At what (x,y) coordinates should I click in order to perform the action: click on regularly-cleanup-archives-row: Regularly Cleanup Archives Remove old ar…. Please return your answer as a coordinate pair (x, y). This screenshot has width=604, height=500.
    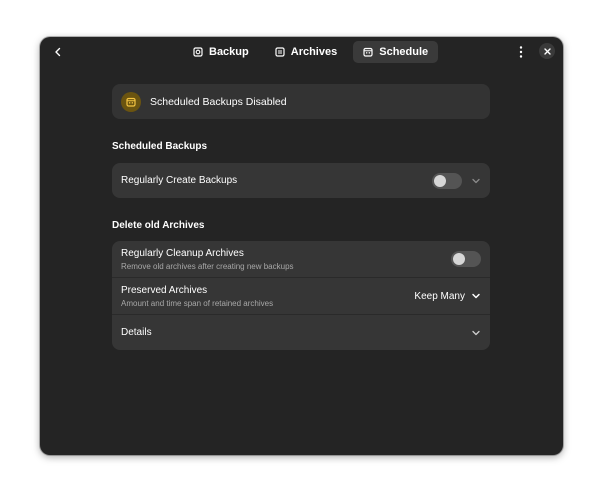
    Looking at the image, I should click on (301, 259).